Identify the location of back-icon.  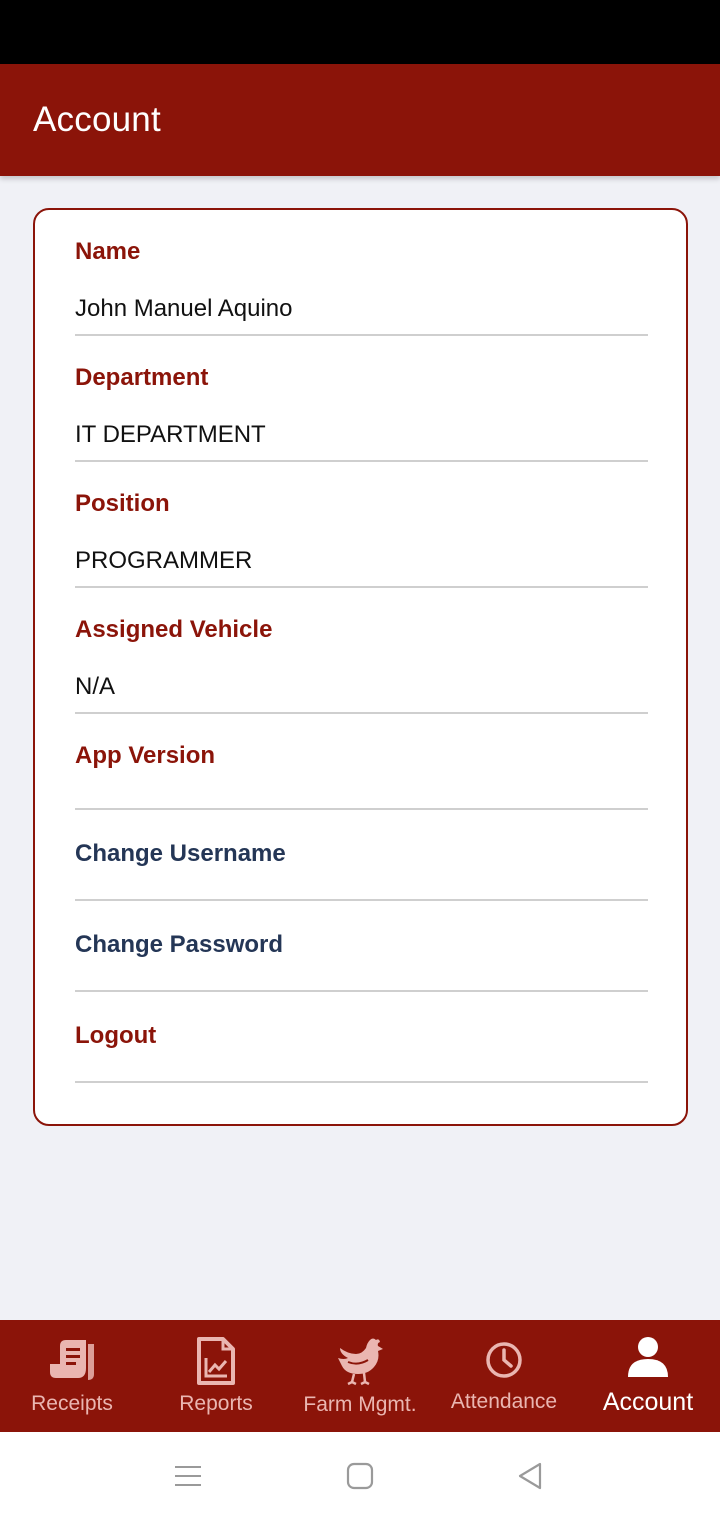
(530, 1476).